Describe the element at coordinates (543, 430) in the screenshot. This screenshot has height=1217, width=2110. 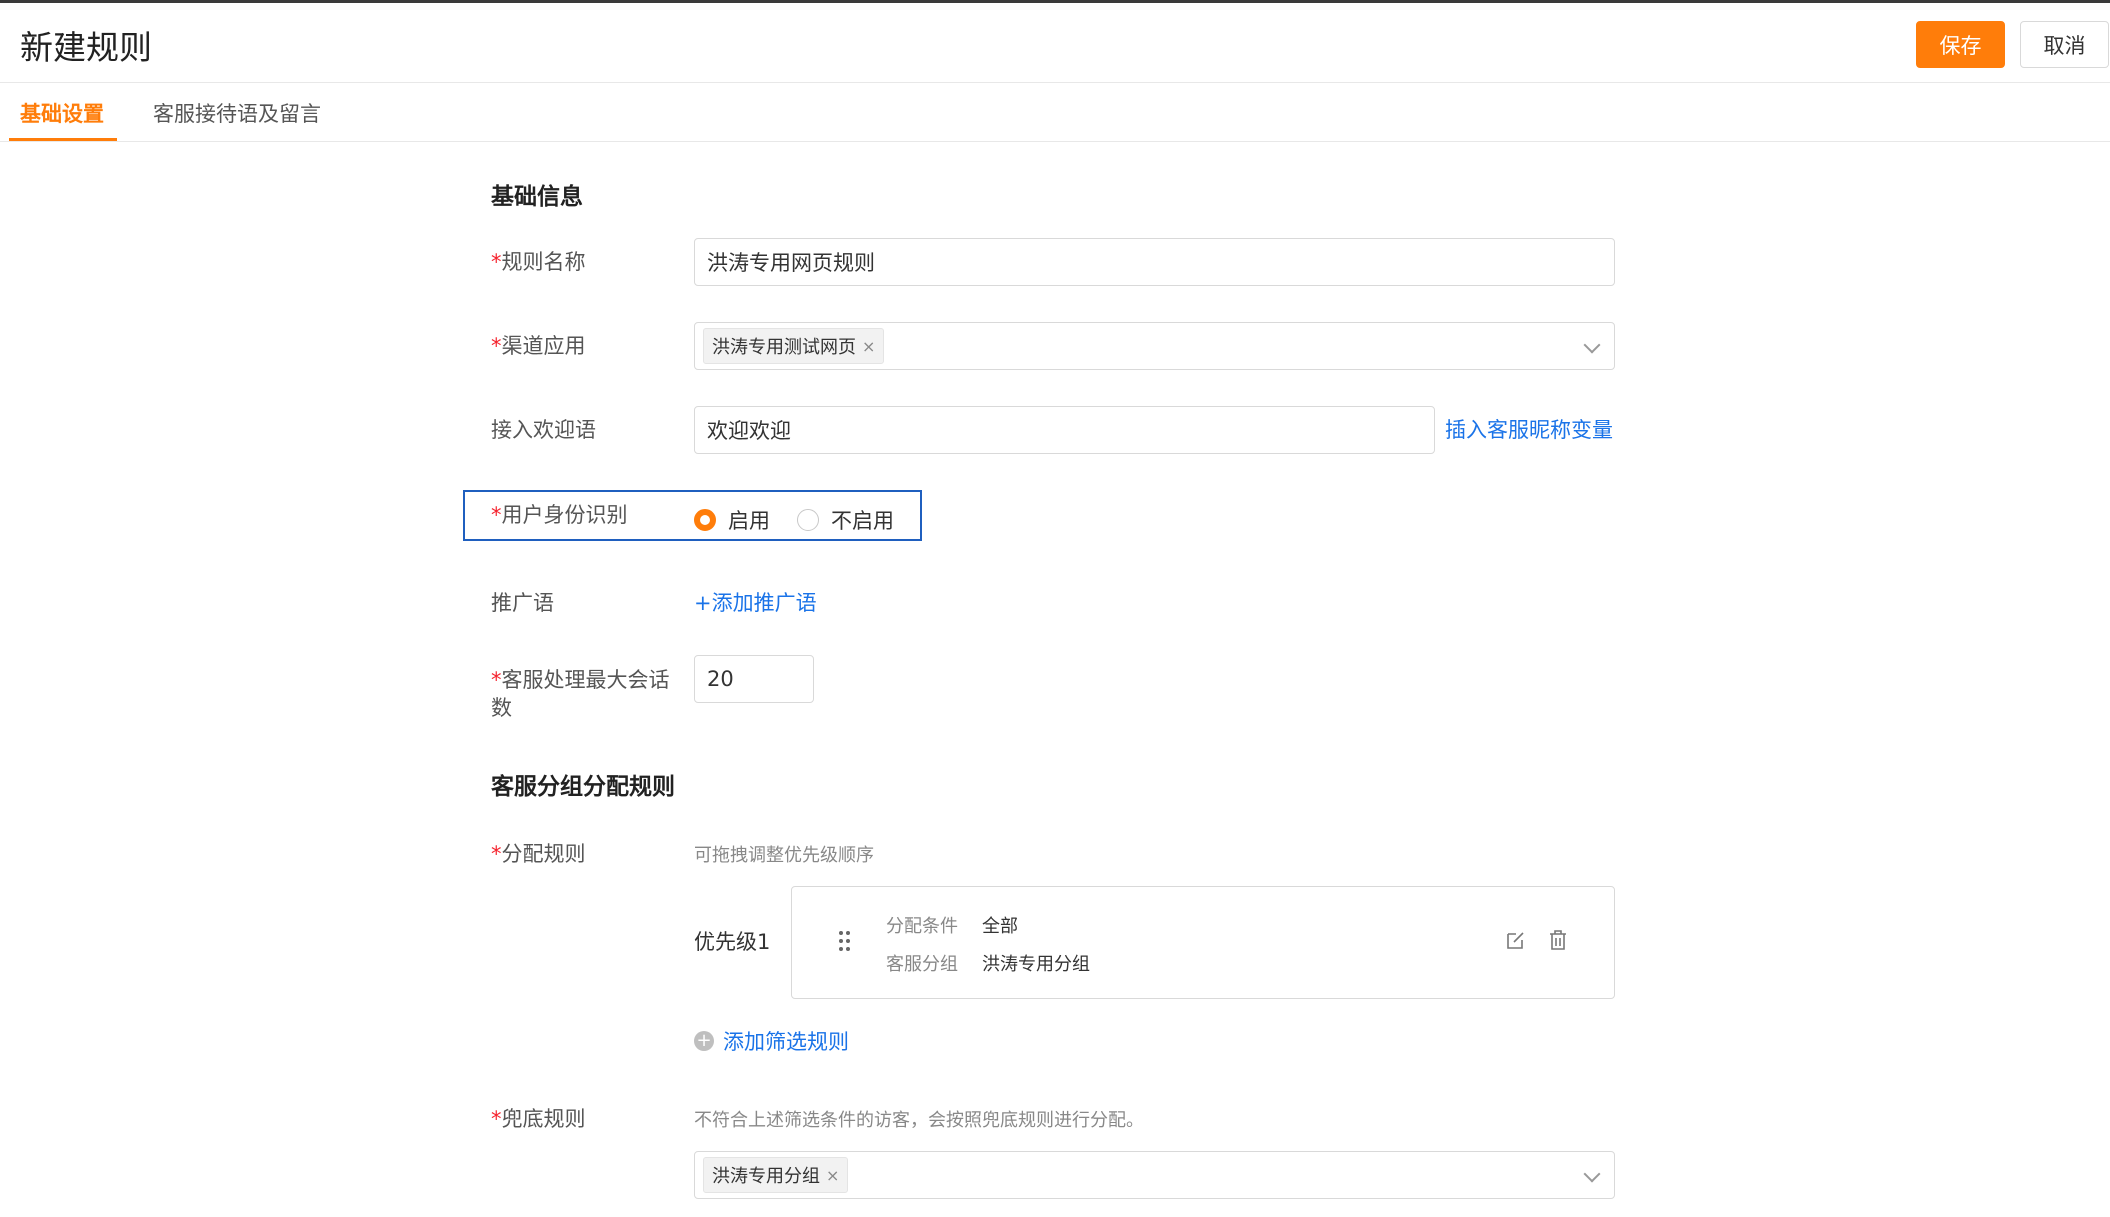
I see `welcome-label: 接入欢迎语` at that location.